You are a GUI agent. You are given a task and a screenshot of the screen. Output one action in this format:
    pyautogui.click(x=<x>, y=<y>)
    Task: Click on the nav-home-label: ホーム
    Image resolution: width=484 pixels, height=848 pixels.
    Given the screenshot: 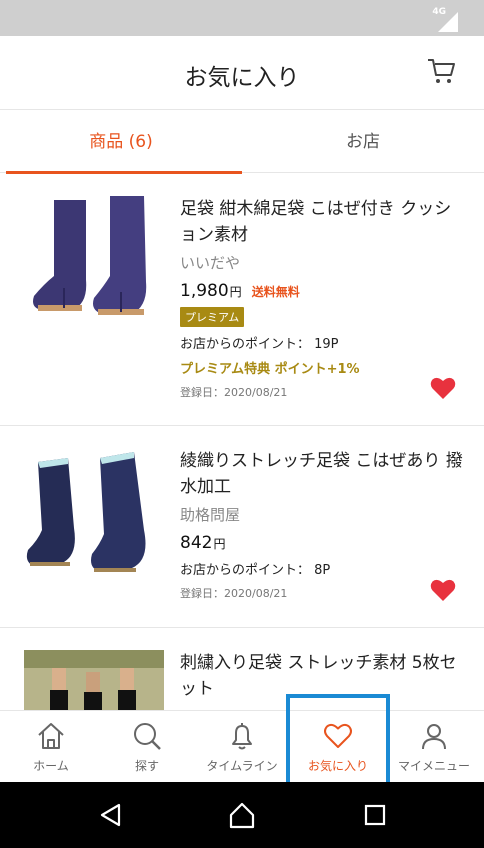 What is the action you would take?
    pyautogui.click(x=51, y=766)
    